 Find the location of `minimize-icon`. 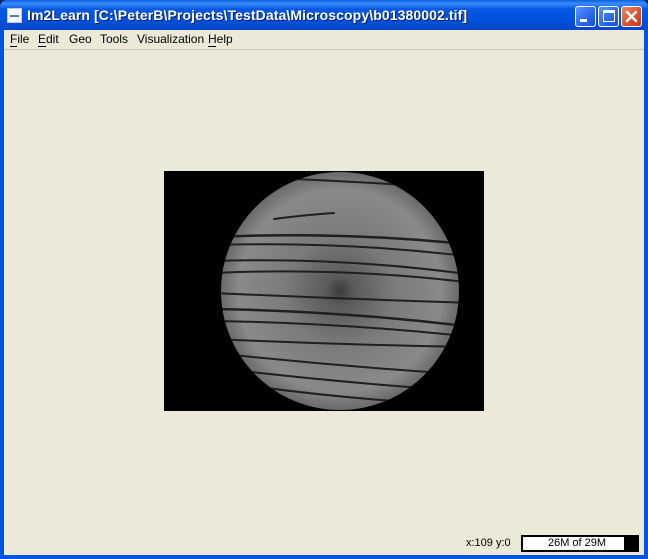

minimize-icon is located at coordinates (583, 20).